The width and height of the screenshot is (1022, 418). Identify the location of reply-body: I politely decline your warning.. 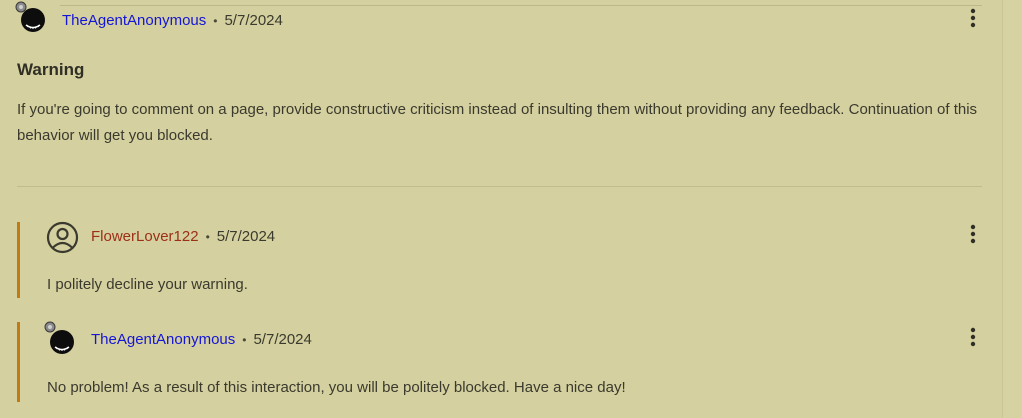
(147, 284).